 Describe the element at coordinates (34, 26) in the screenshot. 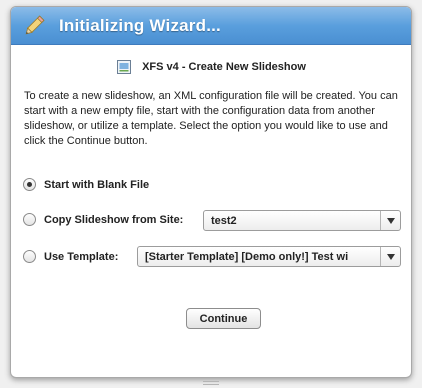

I see `pencil-icon` at that location.